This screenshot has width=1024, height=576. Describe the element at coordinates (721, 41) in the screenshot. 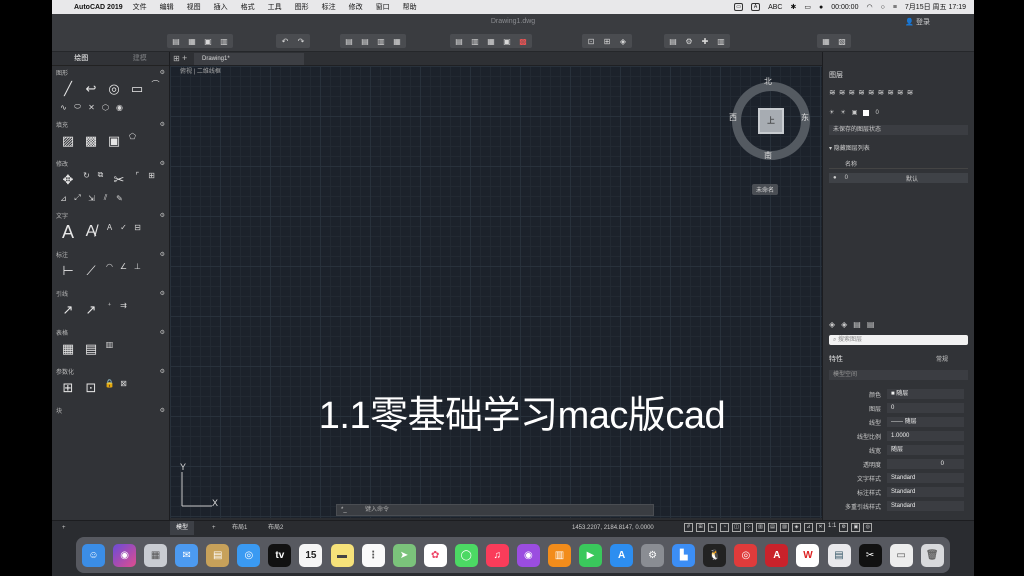

I see `tool-d-icon: ▥` at that location.